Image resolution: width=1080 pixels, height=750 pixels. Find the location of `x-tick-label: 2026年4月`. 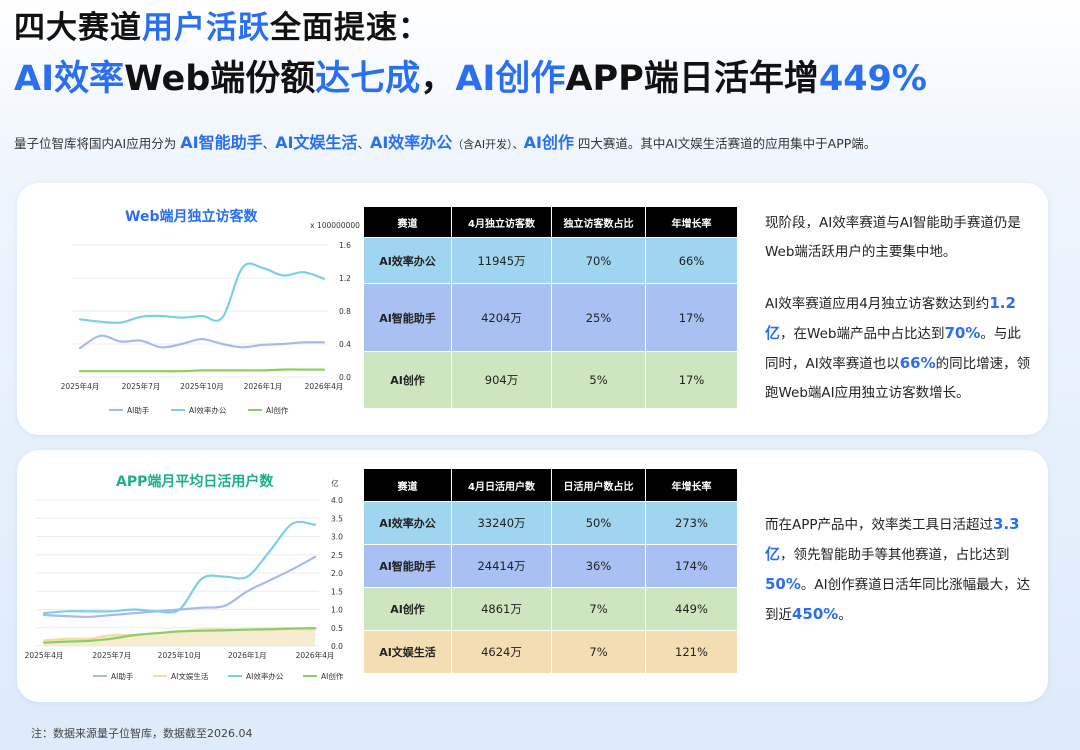

x-tick-label: 2026年4月 is located at coordinates (315, 655).